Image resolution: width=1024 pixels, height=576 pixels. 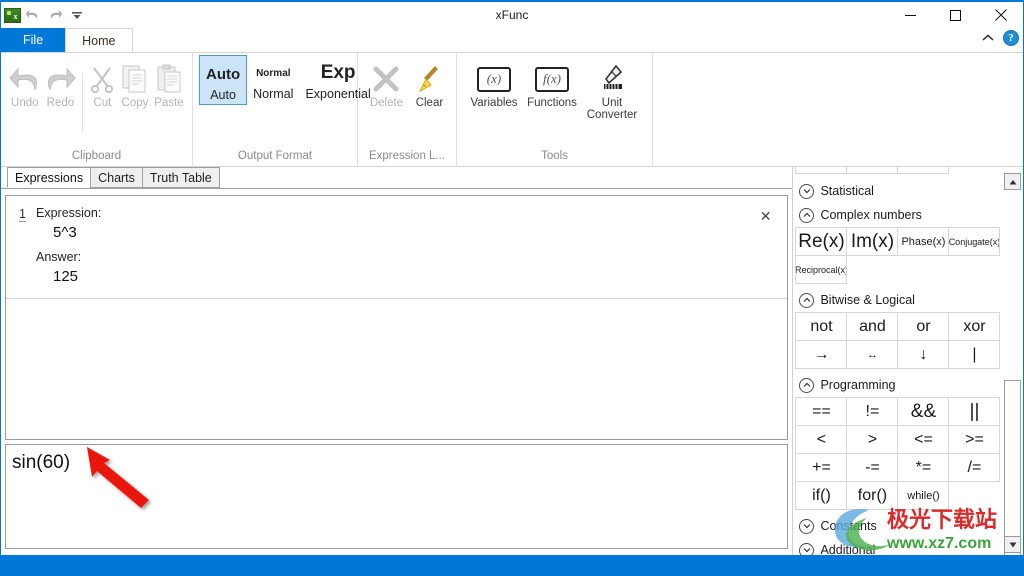 I want to click on delete-x-icon, so click(x=386, y=79).